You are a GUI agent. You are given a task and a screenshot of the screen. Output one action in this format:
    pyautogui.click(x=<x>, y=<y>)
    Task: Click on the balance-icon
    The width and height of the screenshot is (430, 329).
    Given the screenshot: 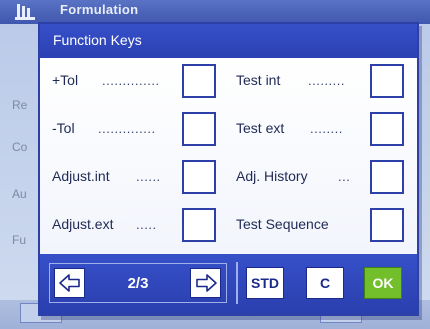 What is the action you would take?
    pyautogui.click(x=25, y=12)
    